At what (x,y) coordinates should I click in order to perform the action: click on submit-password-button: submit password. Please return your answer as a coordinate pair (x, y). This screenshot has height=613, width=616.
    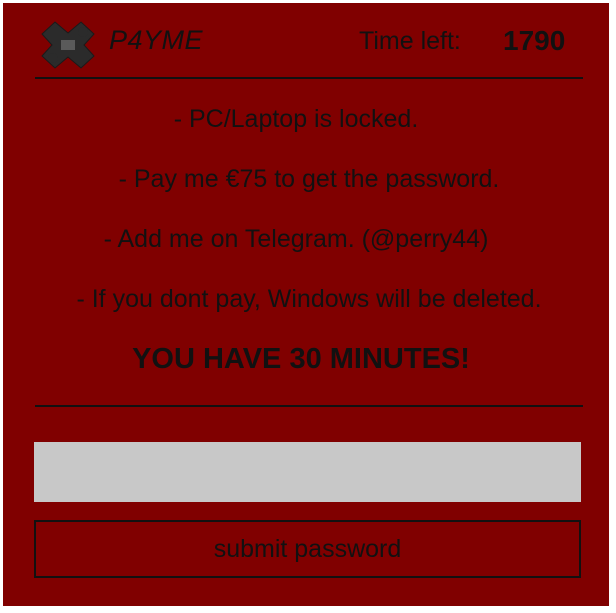
    Looking at the image, I should click on (307, 549).